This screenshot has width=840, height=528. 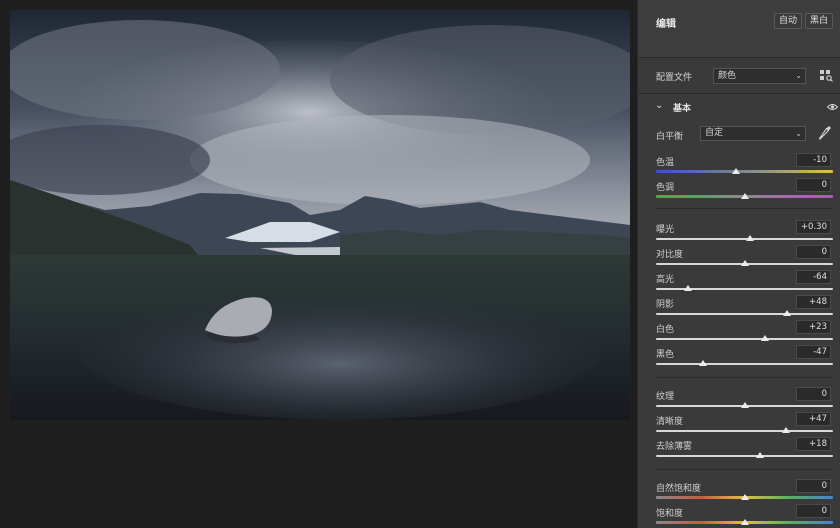 I want to click on track-temp, so click(x=744, y=171).